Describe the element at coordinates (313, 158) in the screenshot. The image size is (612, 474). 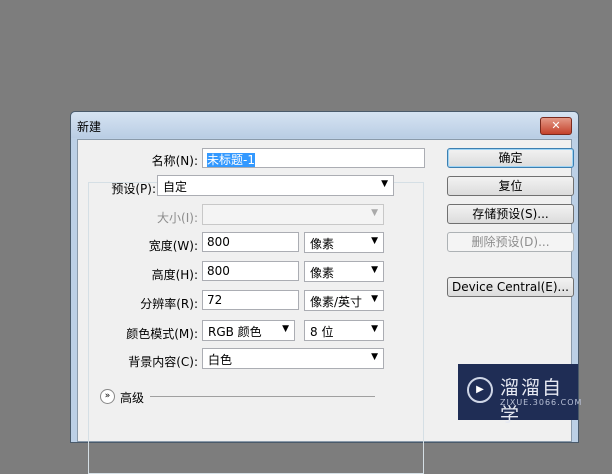
I see `name-input: 未标题-1` at that location.